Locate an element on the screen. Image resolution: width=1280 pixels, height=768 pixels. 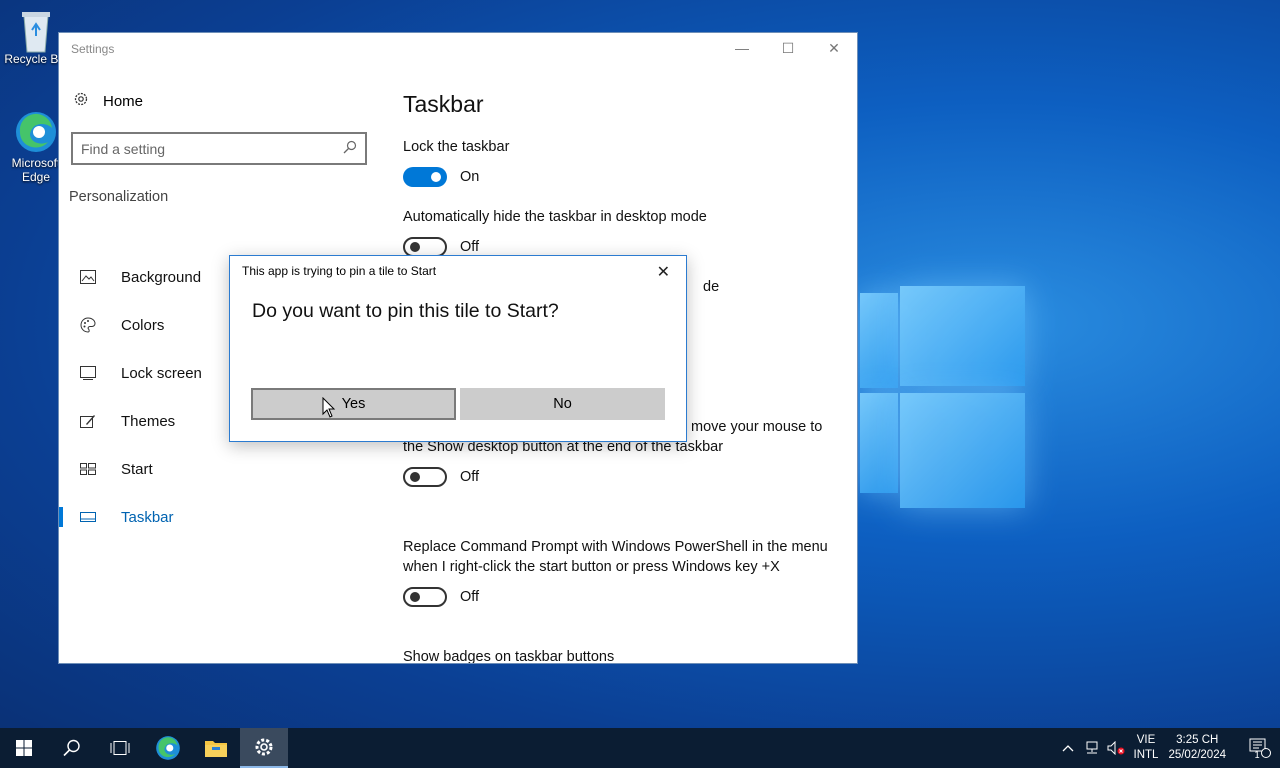
powershell-toggle is located at coordinates (425, 597).